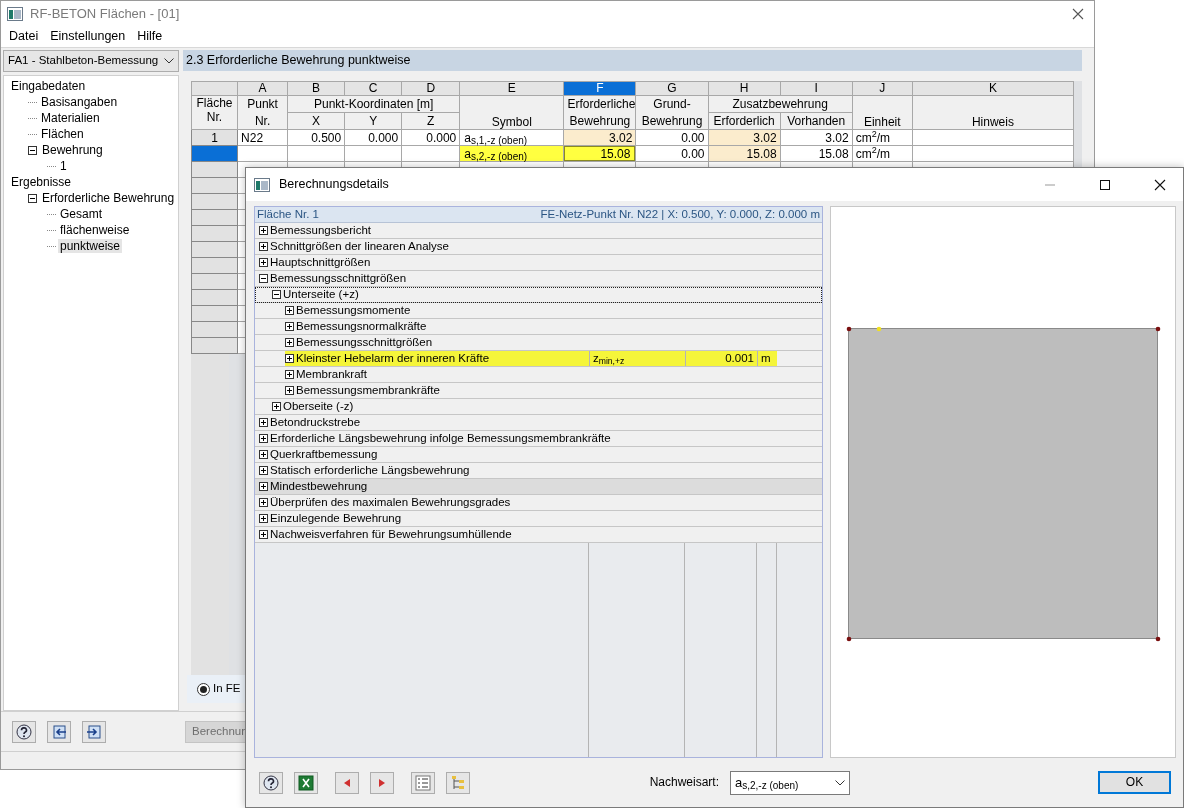  I want to click on unit-cell: m, so click(767, 358).